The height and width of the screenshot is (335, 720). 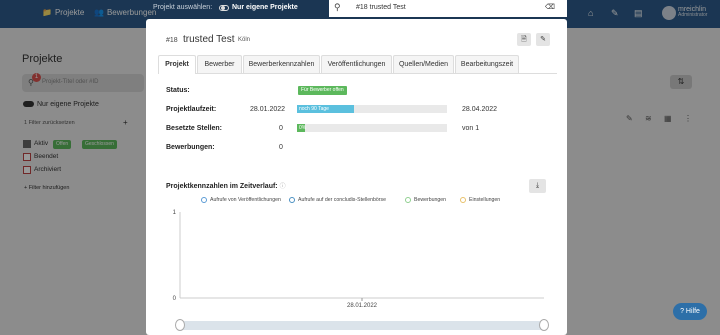 I want to click on project-select-label: Projekt auswählen:, so click(x=183, y=7).